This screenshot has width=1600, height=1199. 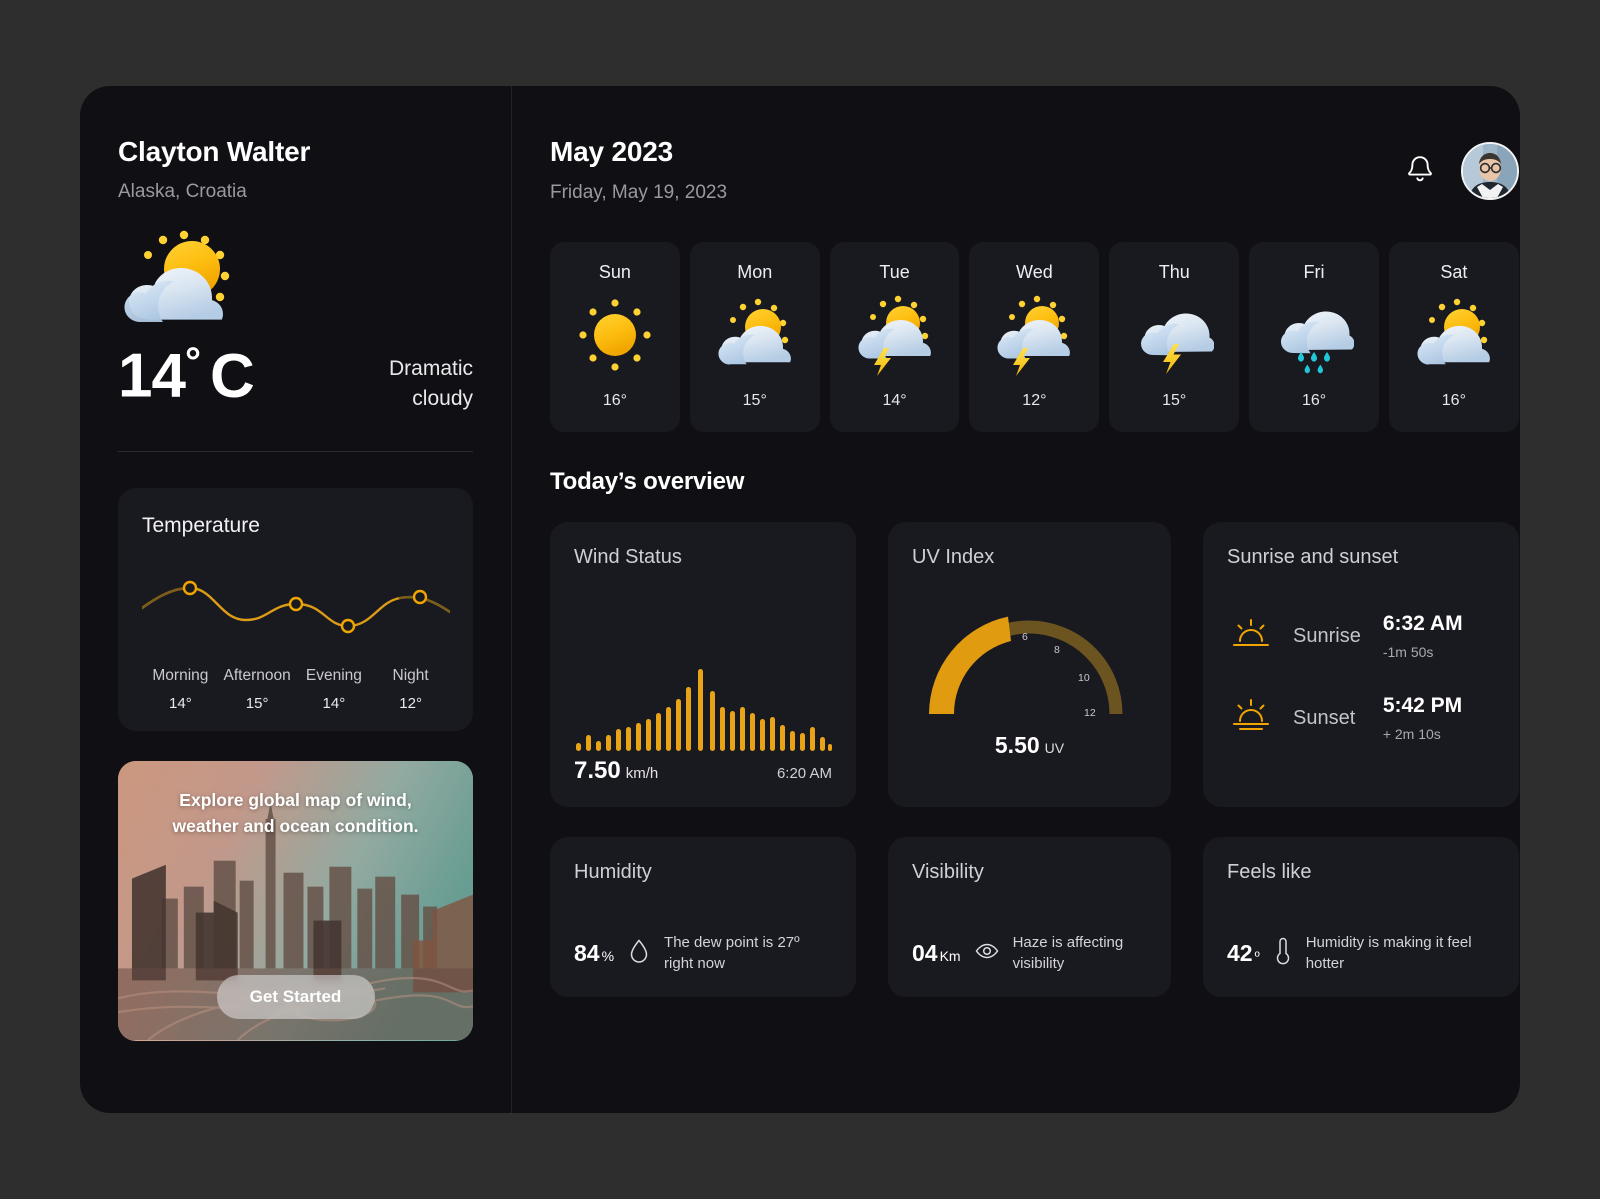 What do you see at coordinates (608, 955) in the screenshot?
I see `humidity-unit: %` at bounding box center [608, 955].